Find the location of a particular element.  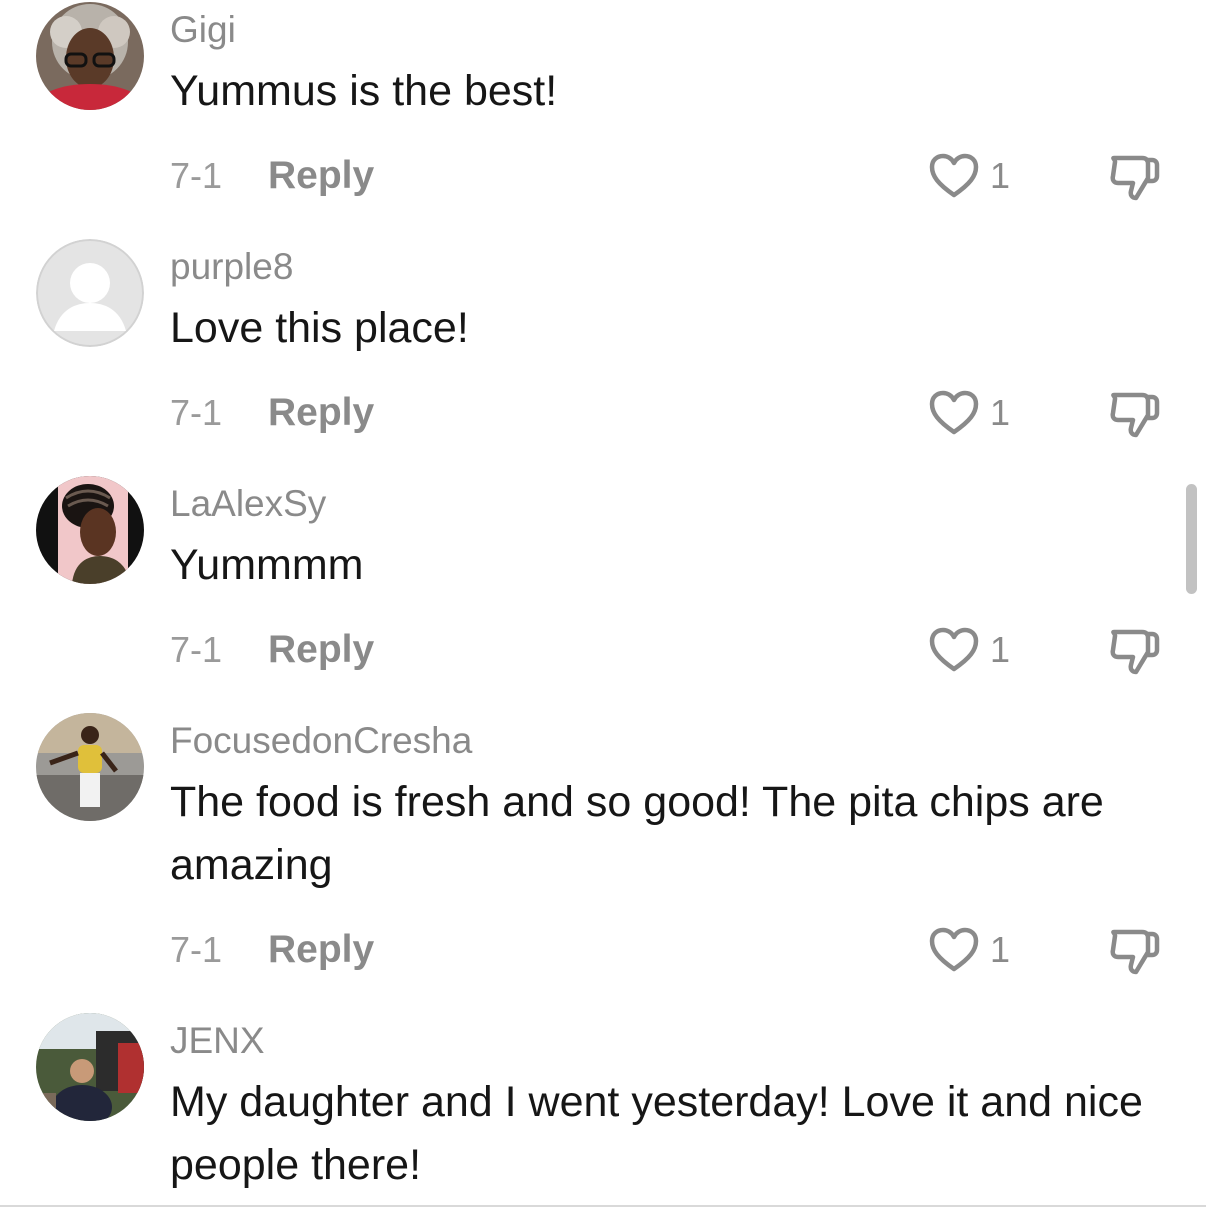

comment-username: LaAlexSy is located at coordinates (248, 504).